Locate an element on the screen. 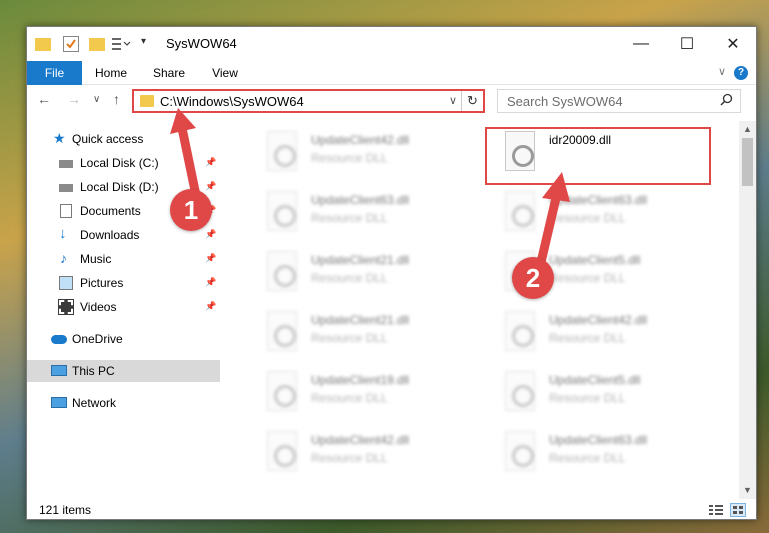  tab-view: View is located at coordinates (225, 73).